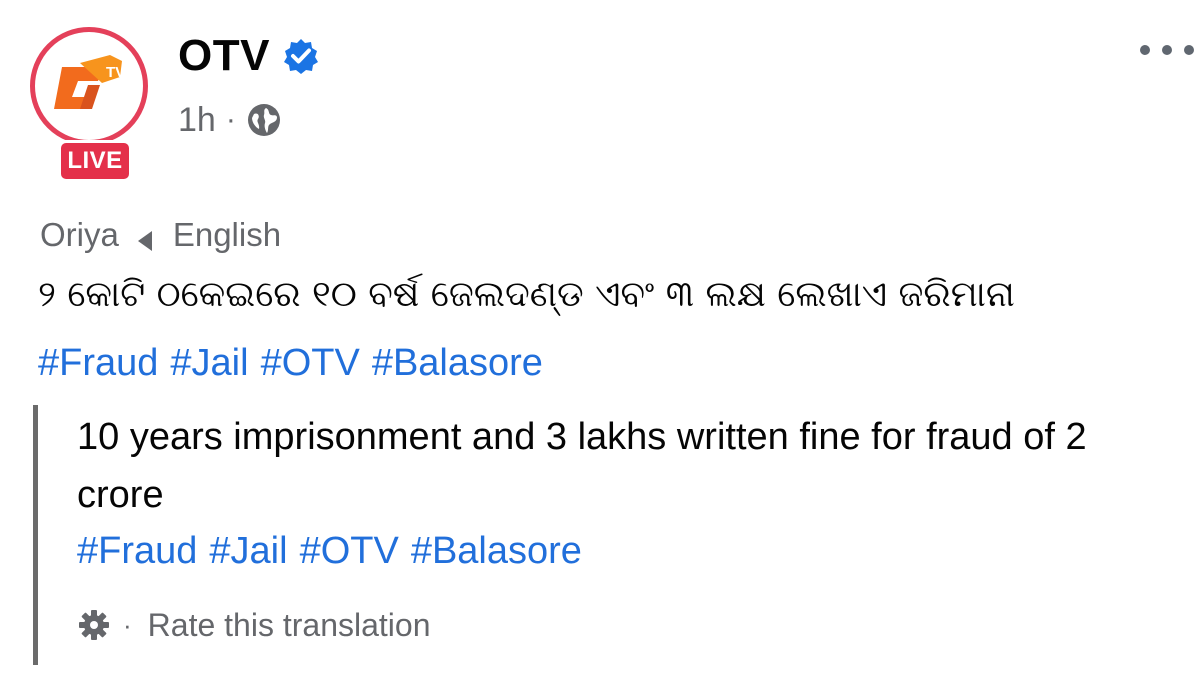  I want to click on globe-icon, so click(264, 120).